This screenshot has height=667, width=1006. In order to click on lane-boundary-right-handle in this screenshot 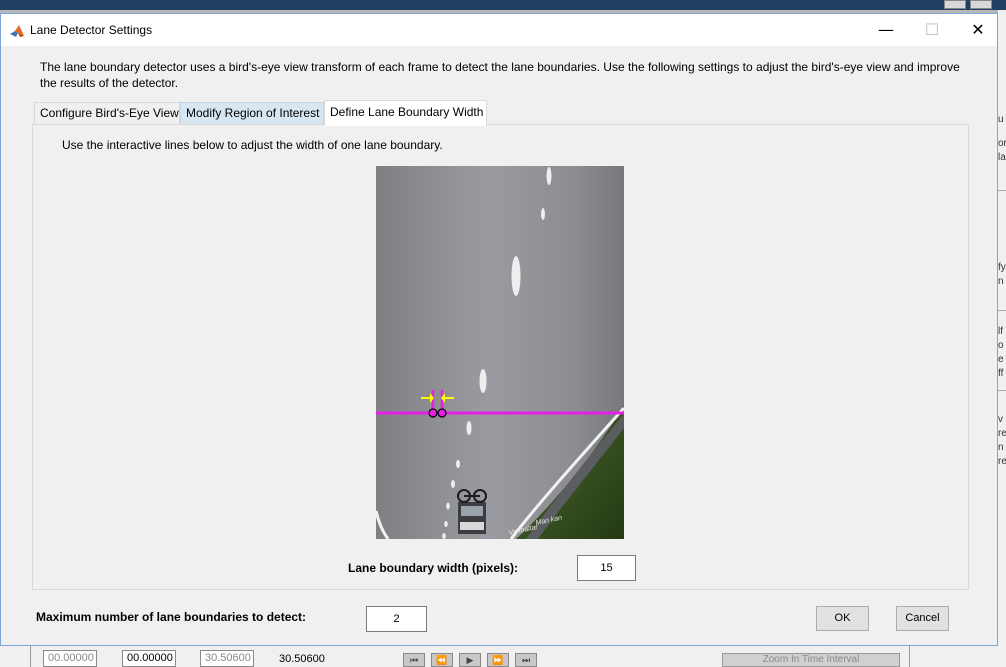, I will do `click(442, 413)`.